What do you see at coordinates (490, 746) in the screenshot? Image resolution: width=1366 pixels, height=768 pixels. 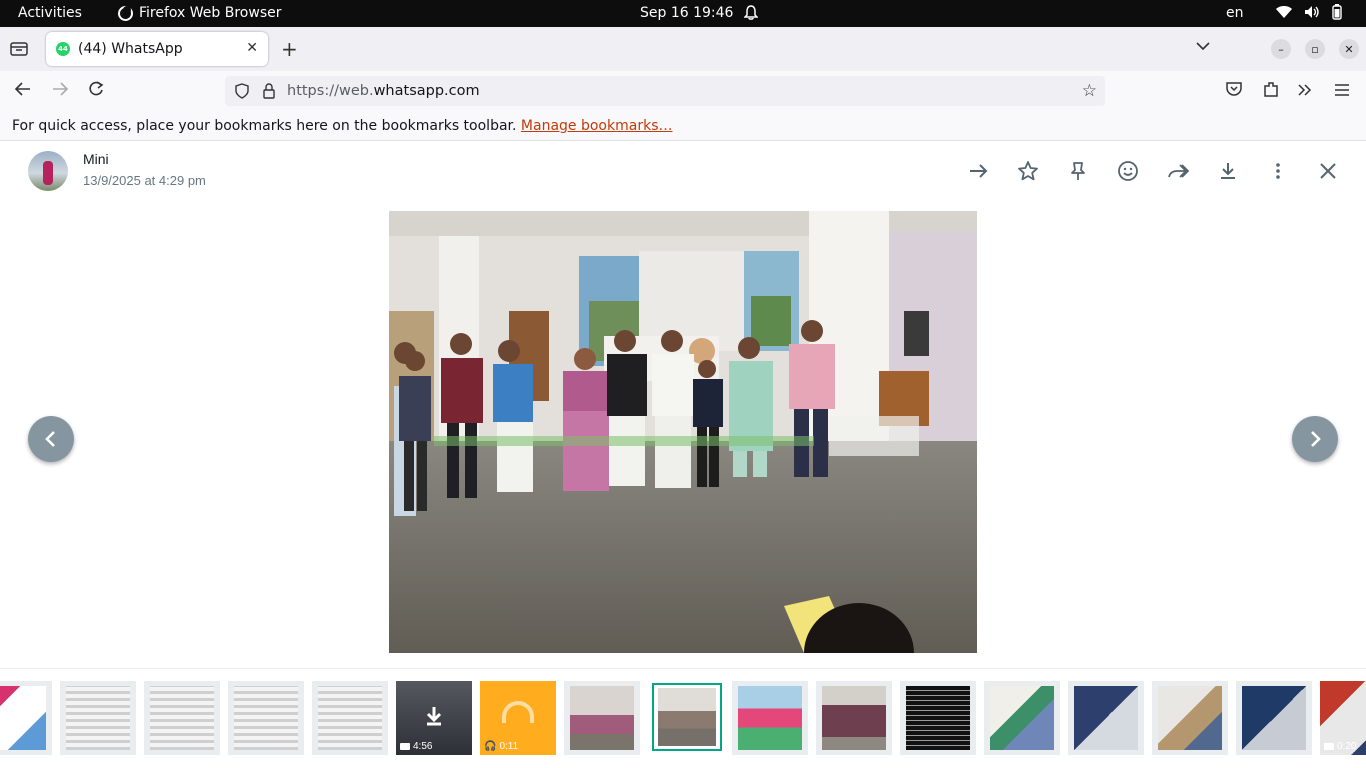 I see `headphones-icon: 🎧` at bounding box center [490, 746].